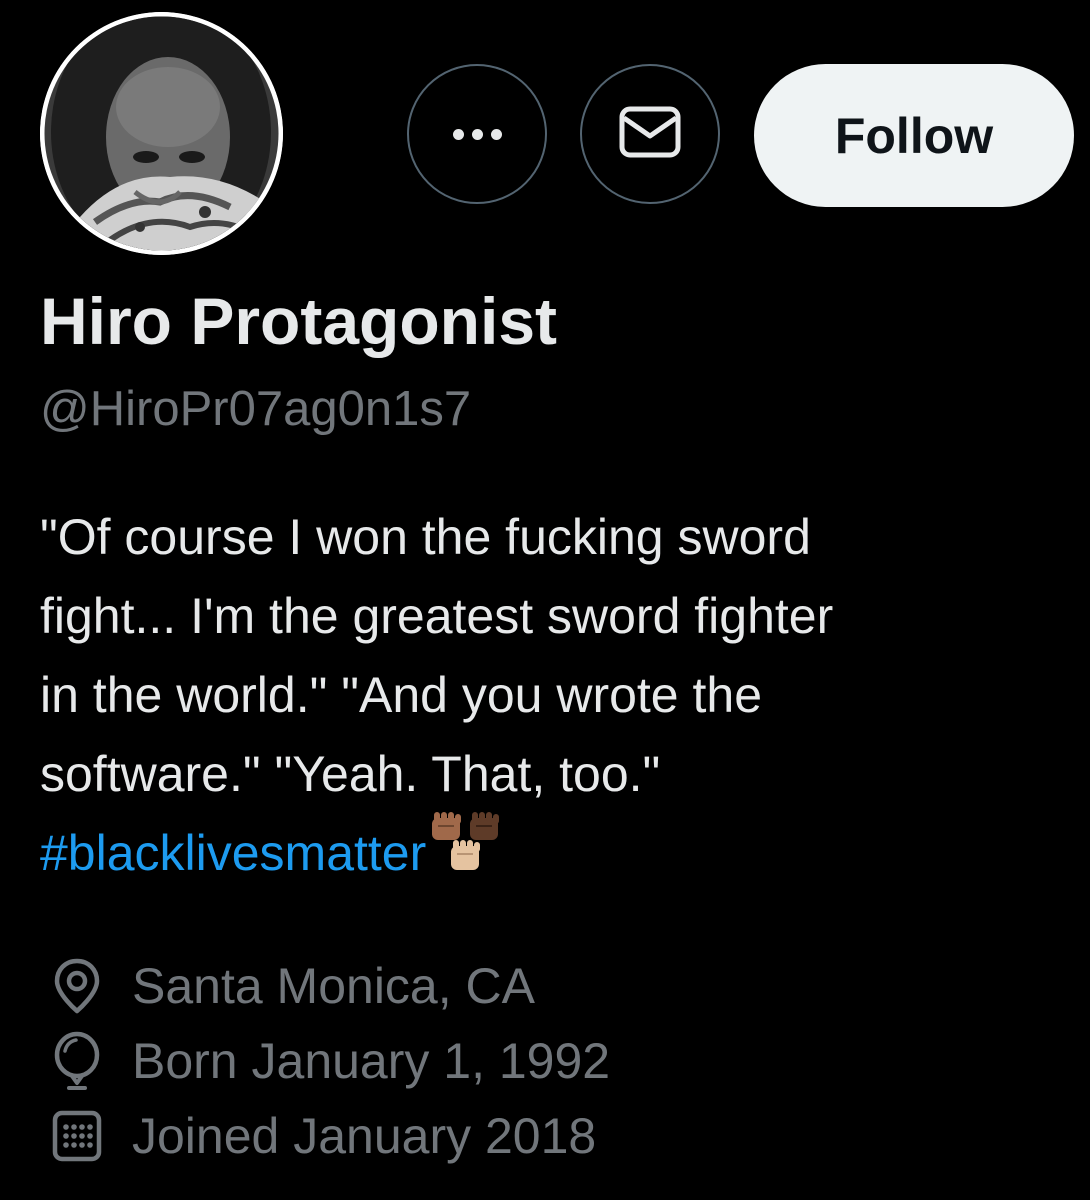 The height and width of the screenshot is (1200, 1090). Describe the element at coordinates (77, 1061) in the screenshot. I see `balloon-icon` at that location.